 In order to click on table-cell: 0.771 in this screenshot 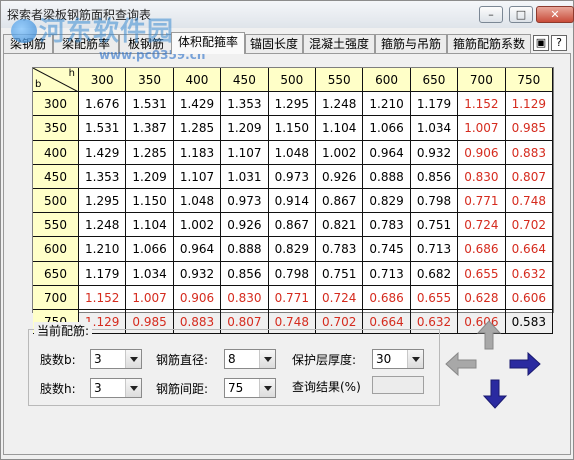, I will do `click(482, 201)`.